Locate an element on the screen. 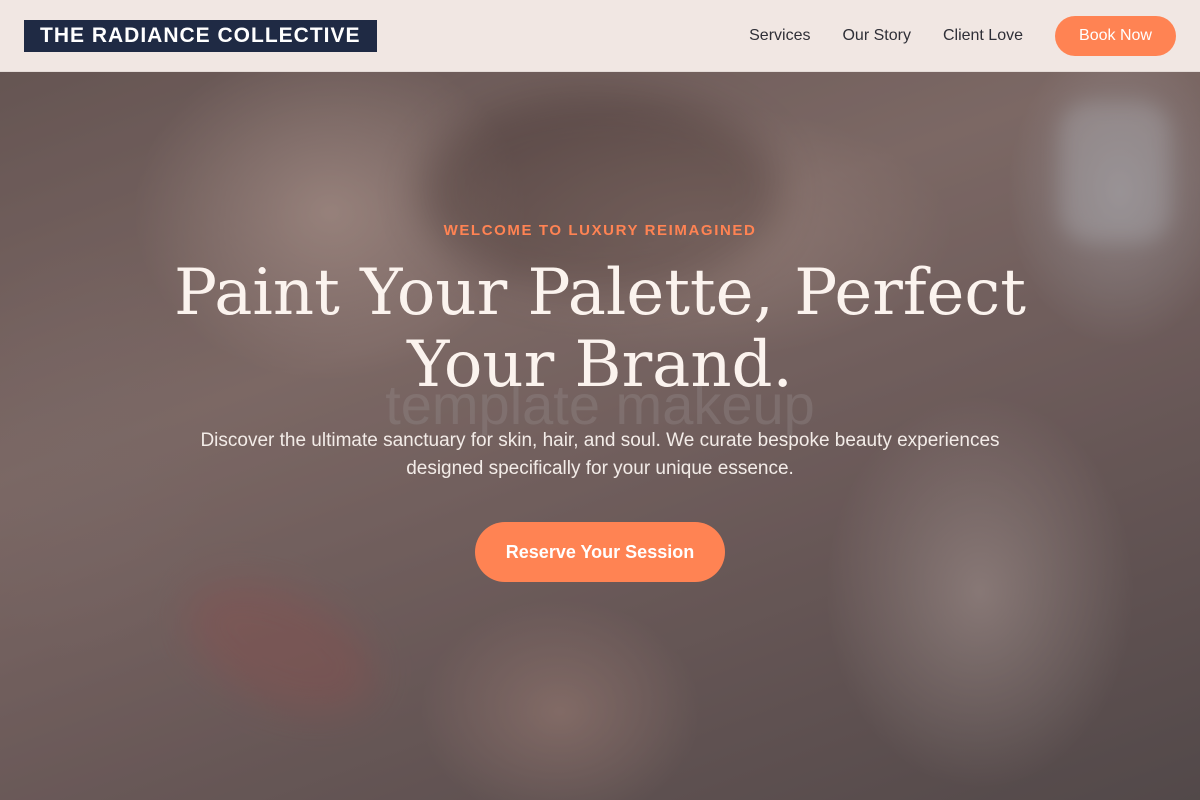  nav-our-story: Our Story is located at coordinates (876, 36).